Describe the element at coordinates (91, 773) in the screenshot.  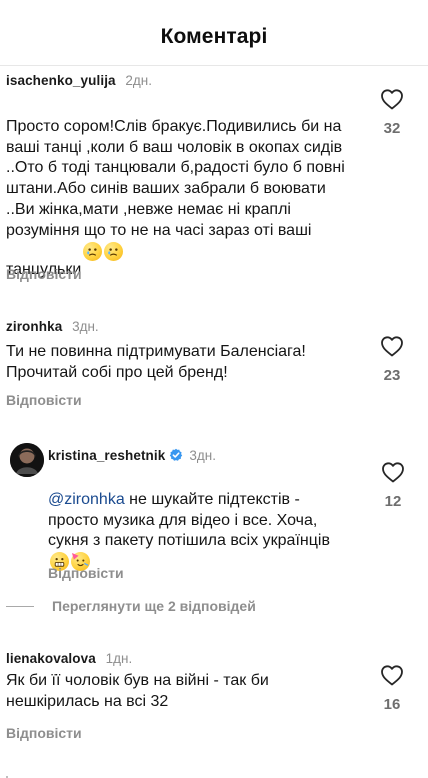
I see `next-comment-partial` at that location.